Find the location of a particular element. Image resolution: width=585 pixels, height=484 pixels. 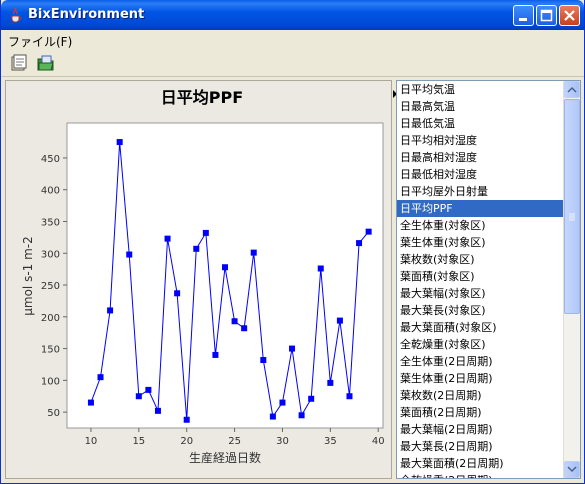

y-axis-label: μmol s-1 m-2 is located at coordinates (28, 276).